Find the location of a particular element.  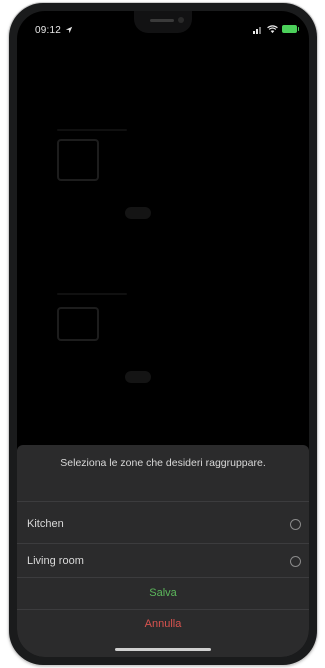

zone-option-label: Living room is located at coordinates (55, 561).